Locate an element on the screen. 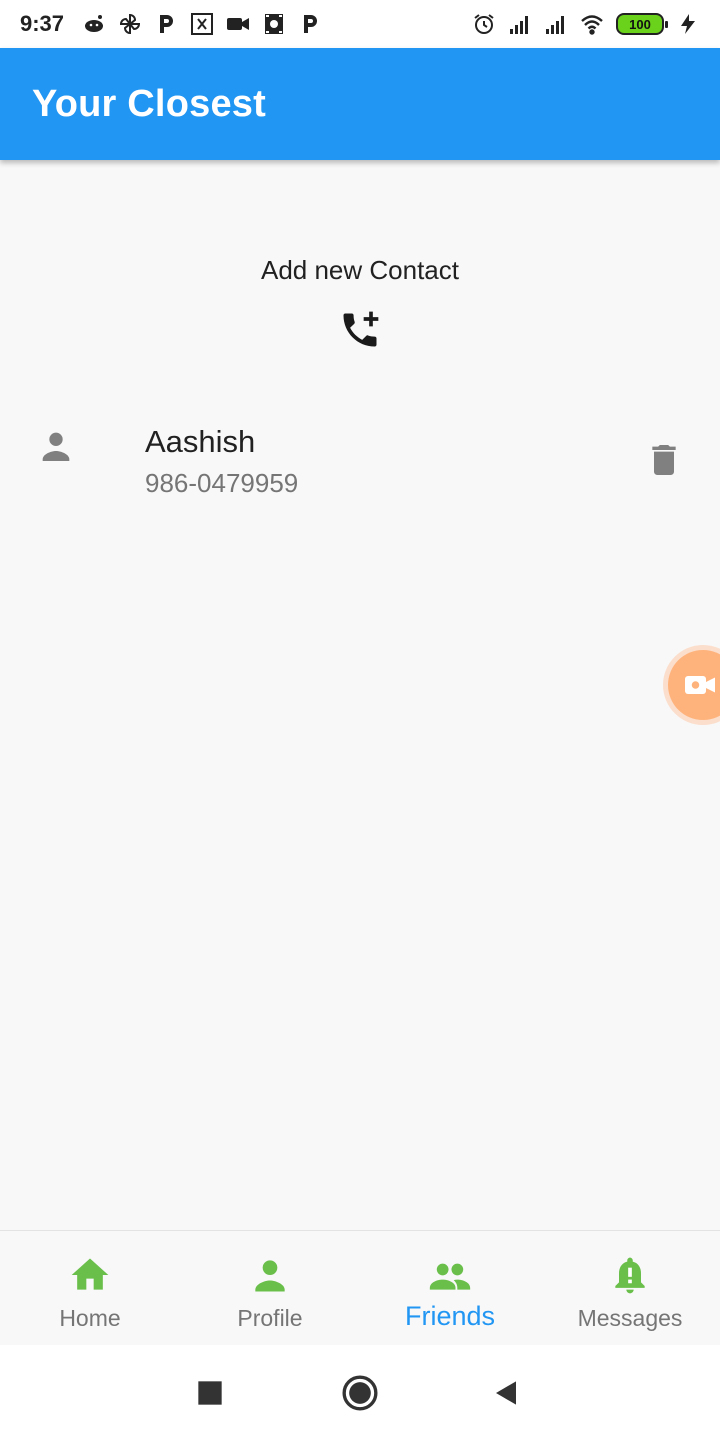 This screenshot has height=1440, width=720. add-contact-section: Add new Contact is located at coordinates (360, 303).